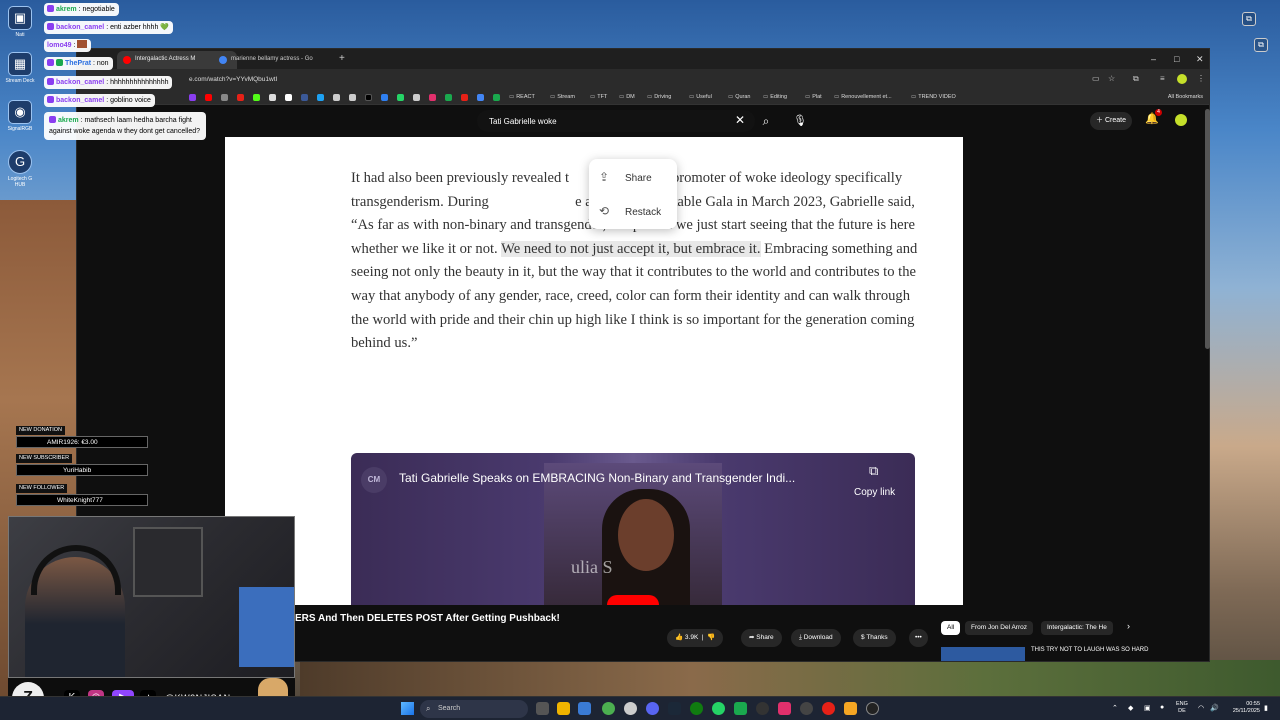  Describe the element at coordinates (696, 708) in the screenshot. I see `xbox-icon` at that location.